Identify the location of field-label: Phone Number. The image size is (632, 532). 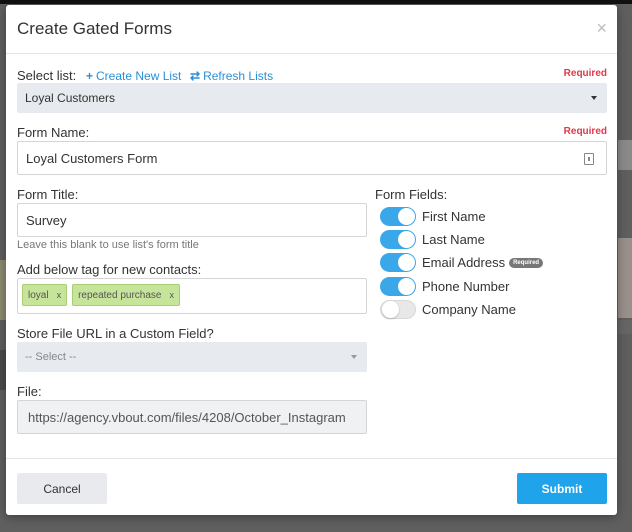
(466, 286).